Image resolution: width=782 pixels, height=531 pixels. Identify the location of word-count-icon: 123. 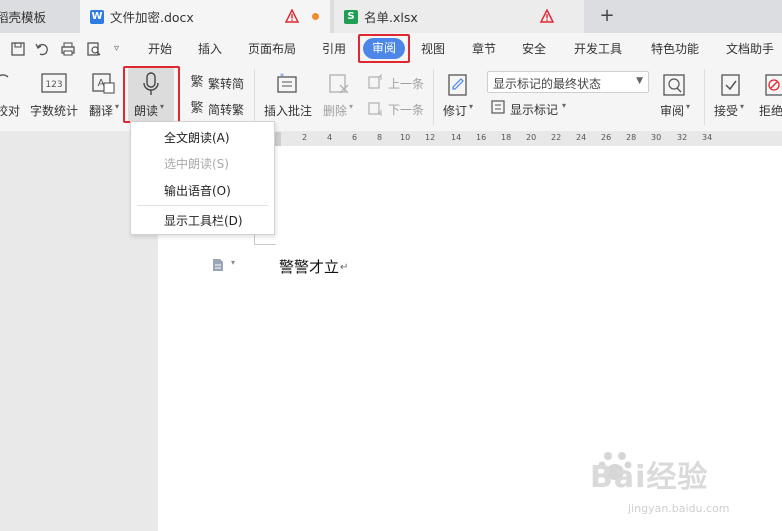
(54, 84).